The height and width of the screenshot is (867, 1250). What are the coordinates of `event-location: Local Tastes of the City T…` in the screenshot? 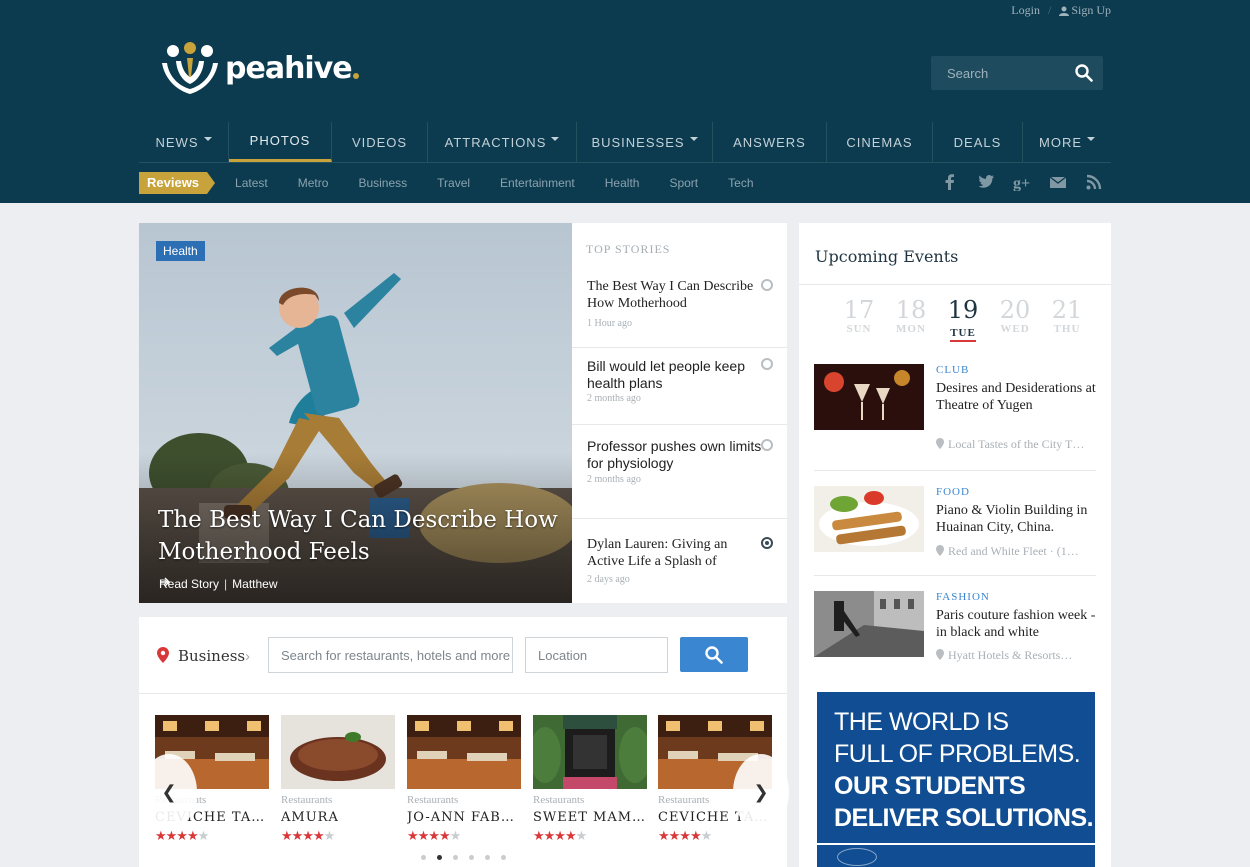 It's located at (1017, 444).